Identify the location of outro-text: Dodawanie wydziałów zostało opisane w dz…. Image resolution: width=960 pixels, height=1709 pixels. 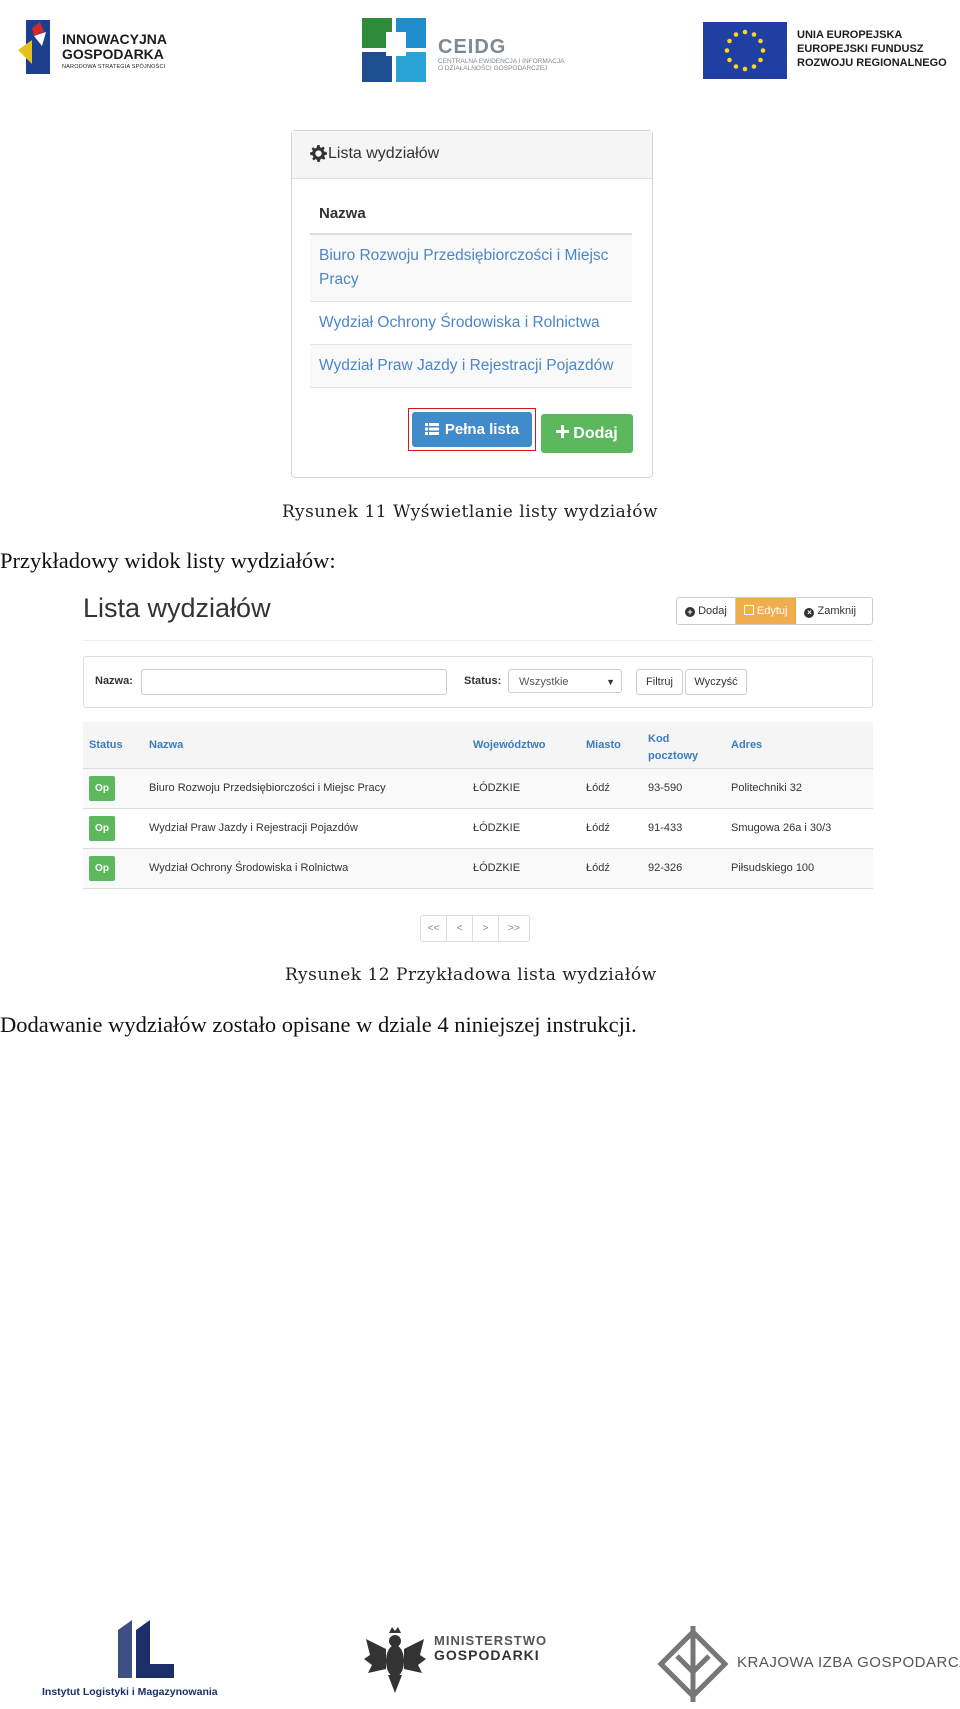
(318, 1024).